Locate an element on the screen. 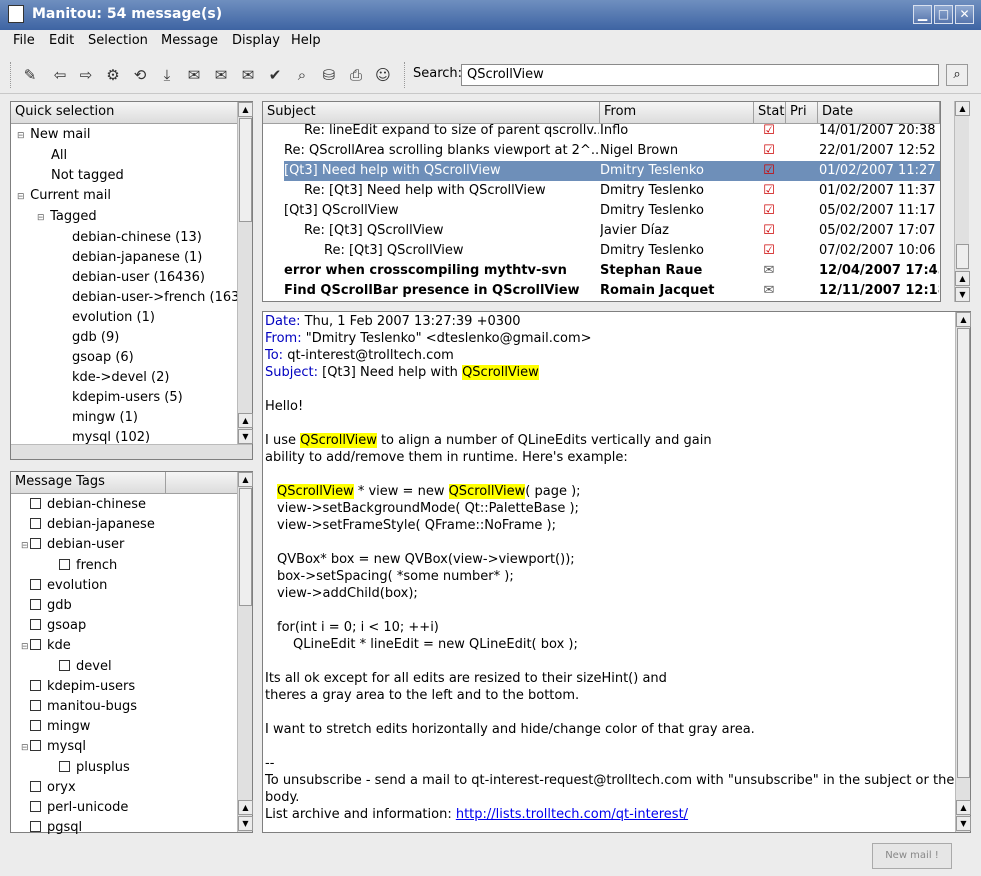 This screenshot has width=981, height=876. tree-item-tag: debian-japanese (1) is located at coordinates (127, 258).